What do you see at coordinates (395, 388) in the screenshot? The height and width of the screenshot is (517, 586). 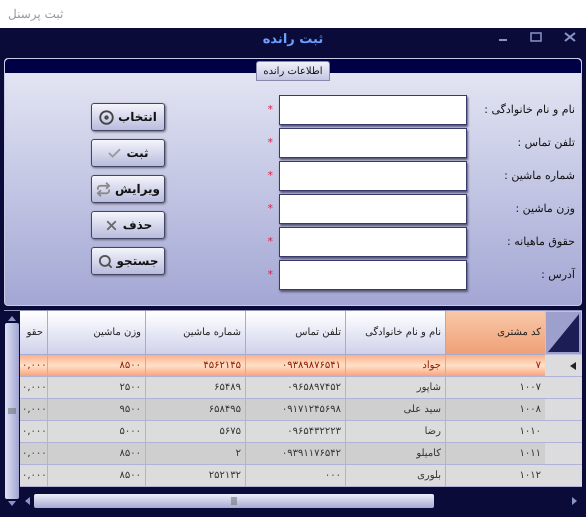 I see `table-cell: شاپور` at bounding box center [395, 388].